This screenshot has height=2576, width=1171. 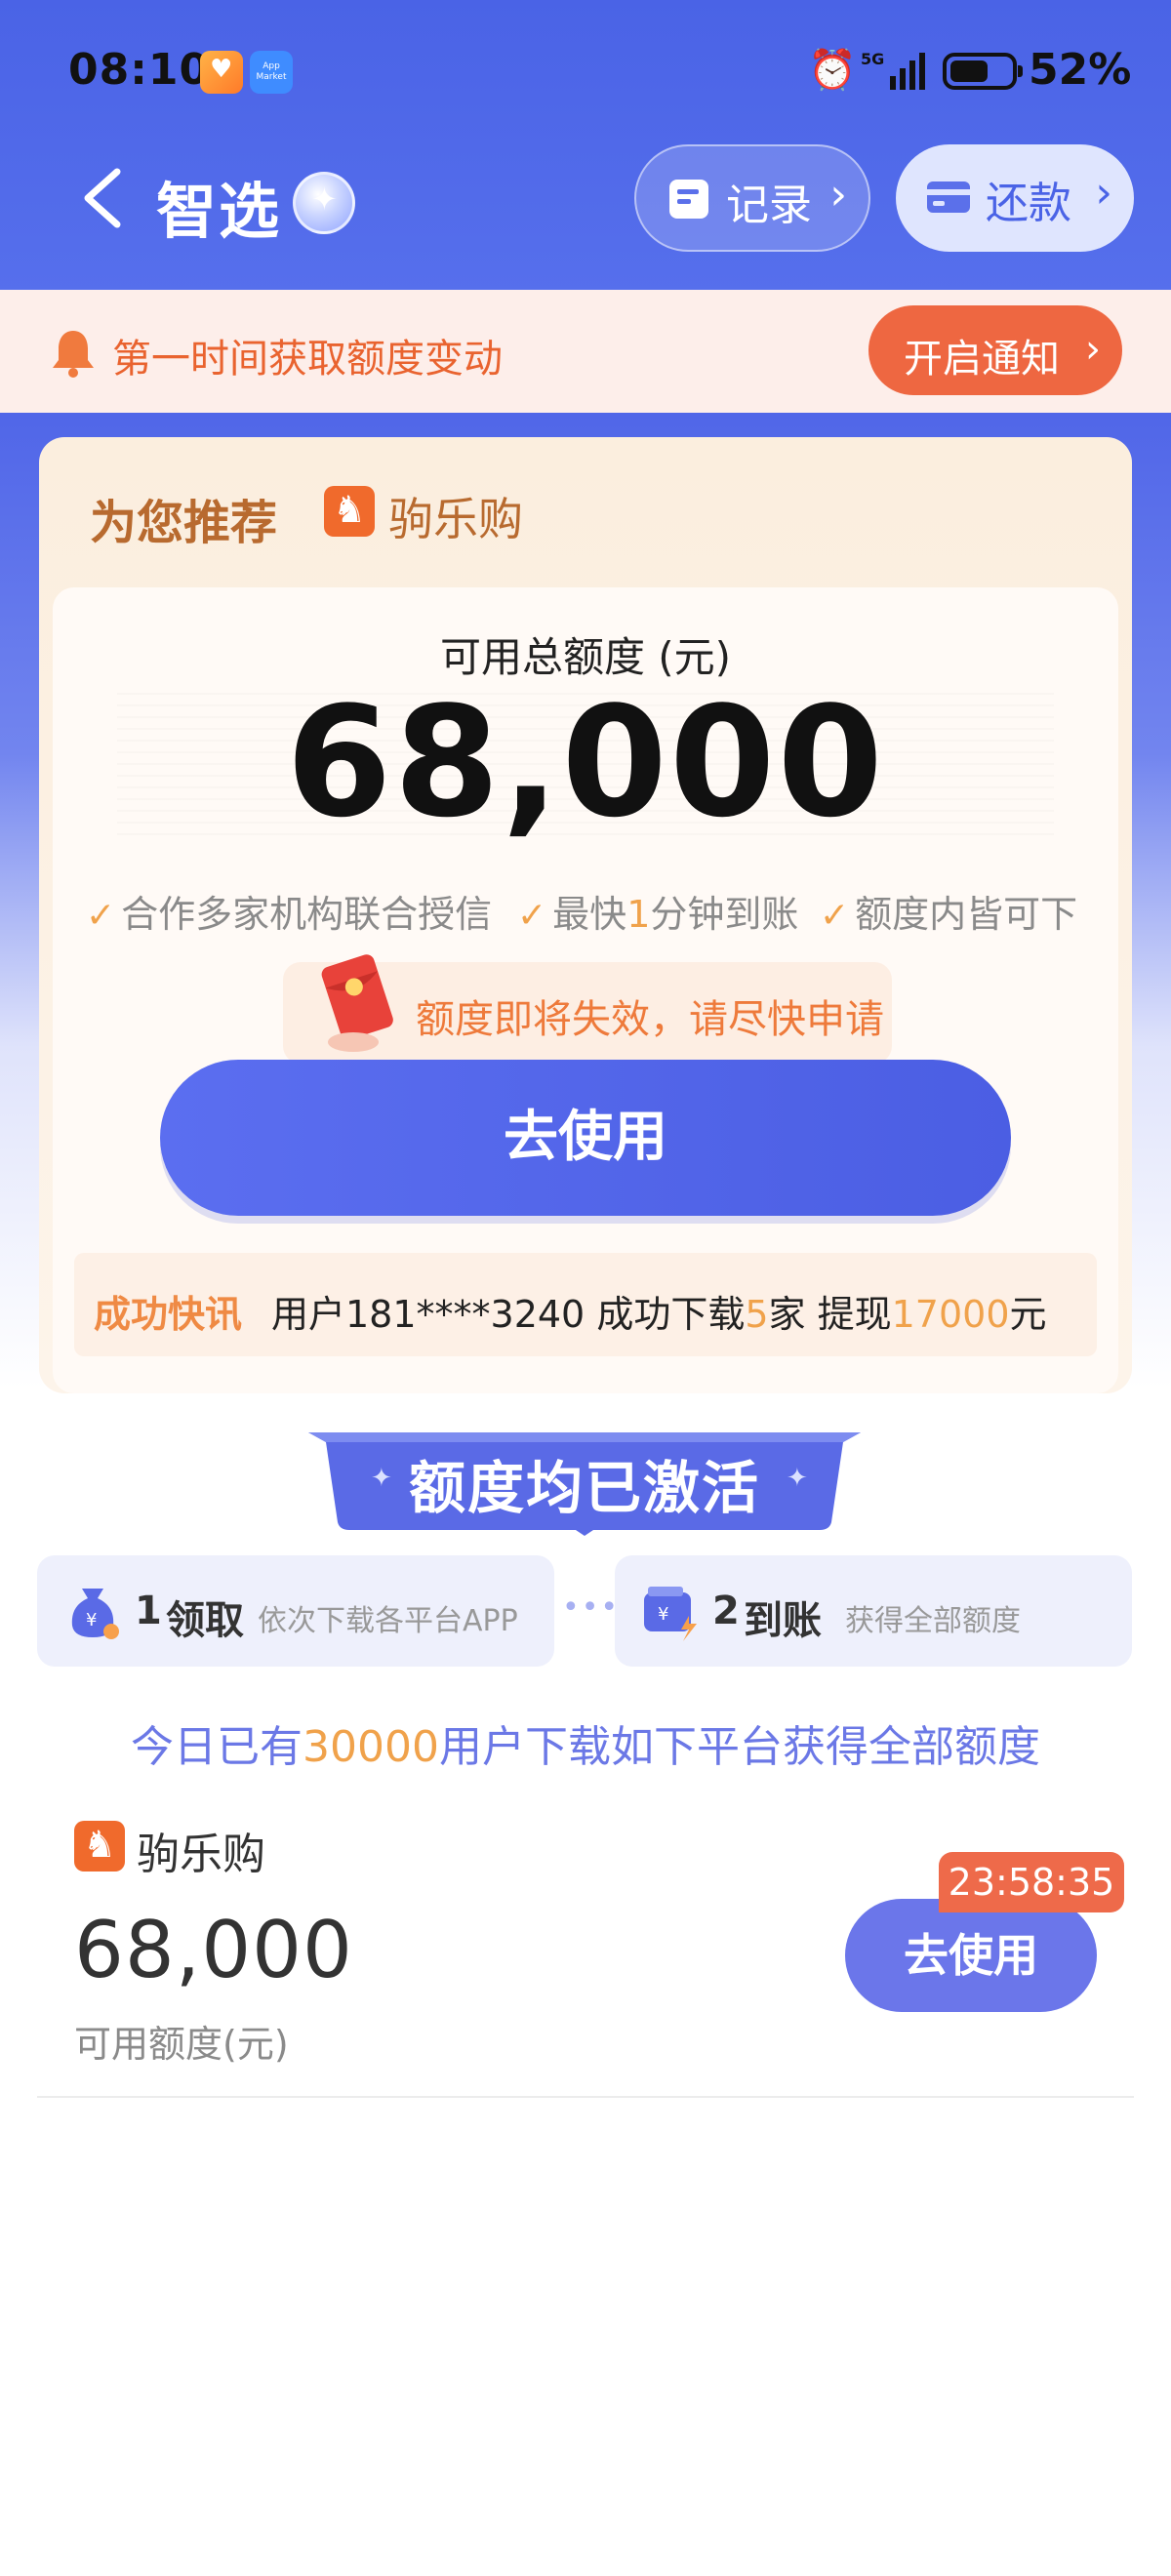 I want to click on product-use-button: 去使用, so click(x=971, y=1955).